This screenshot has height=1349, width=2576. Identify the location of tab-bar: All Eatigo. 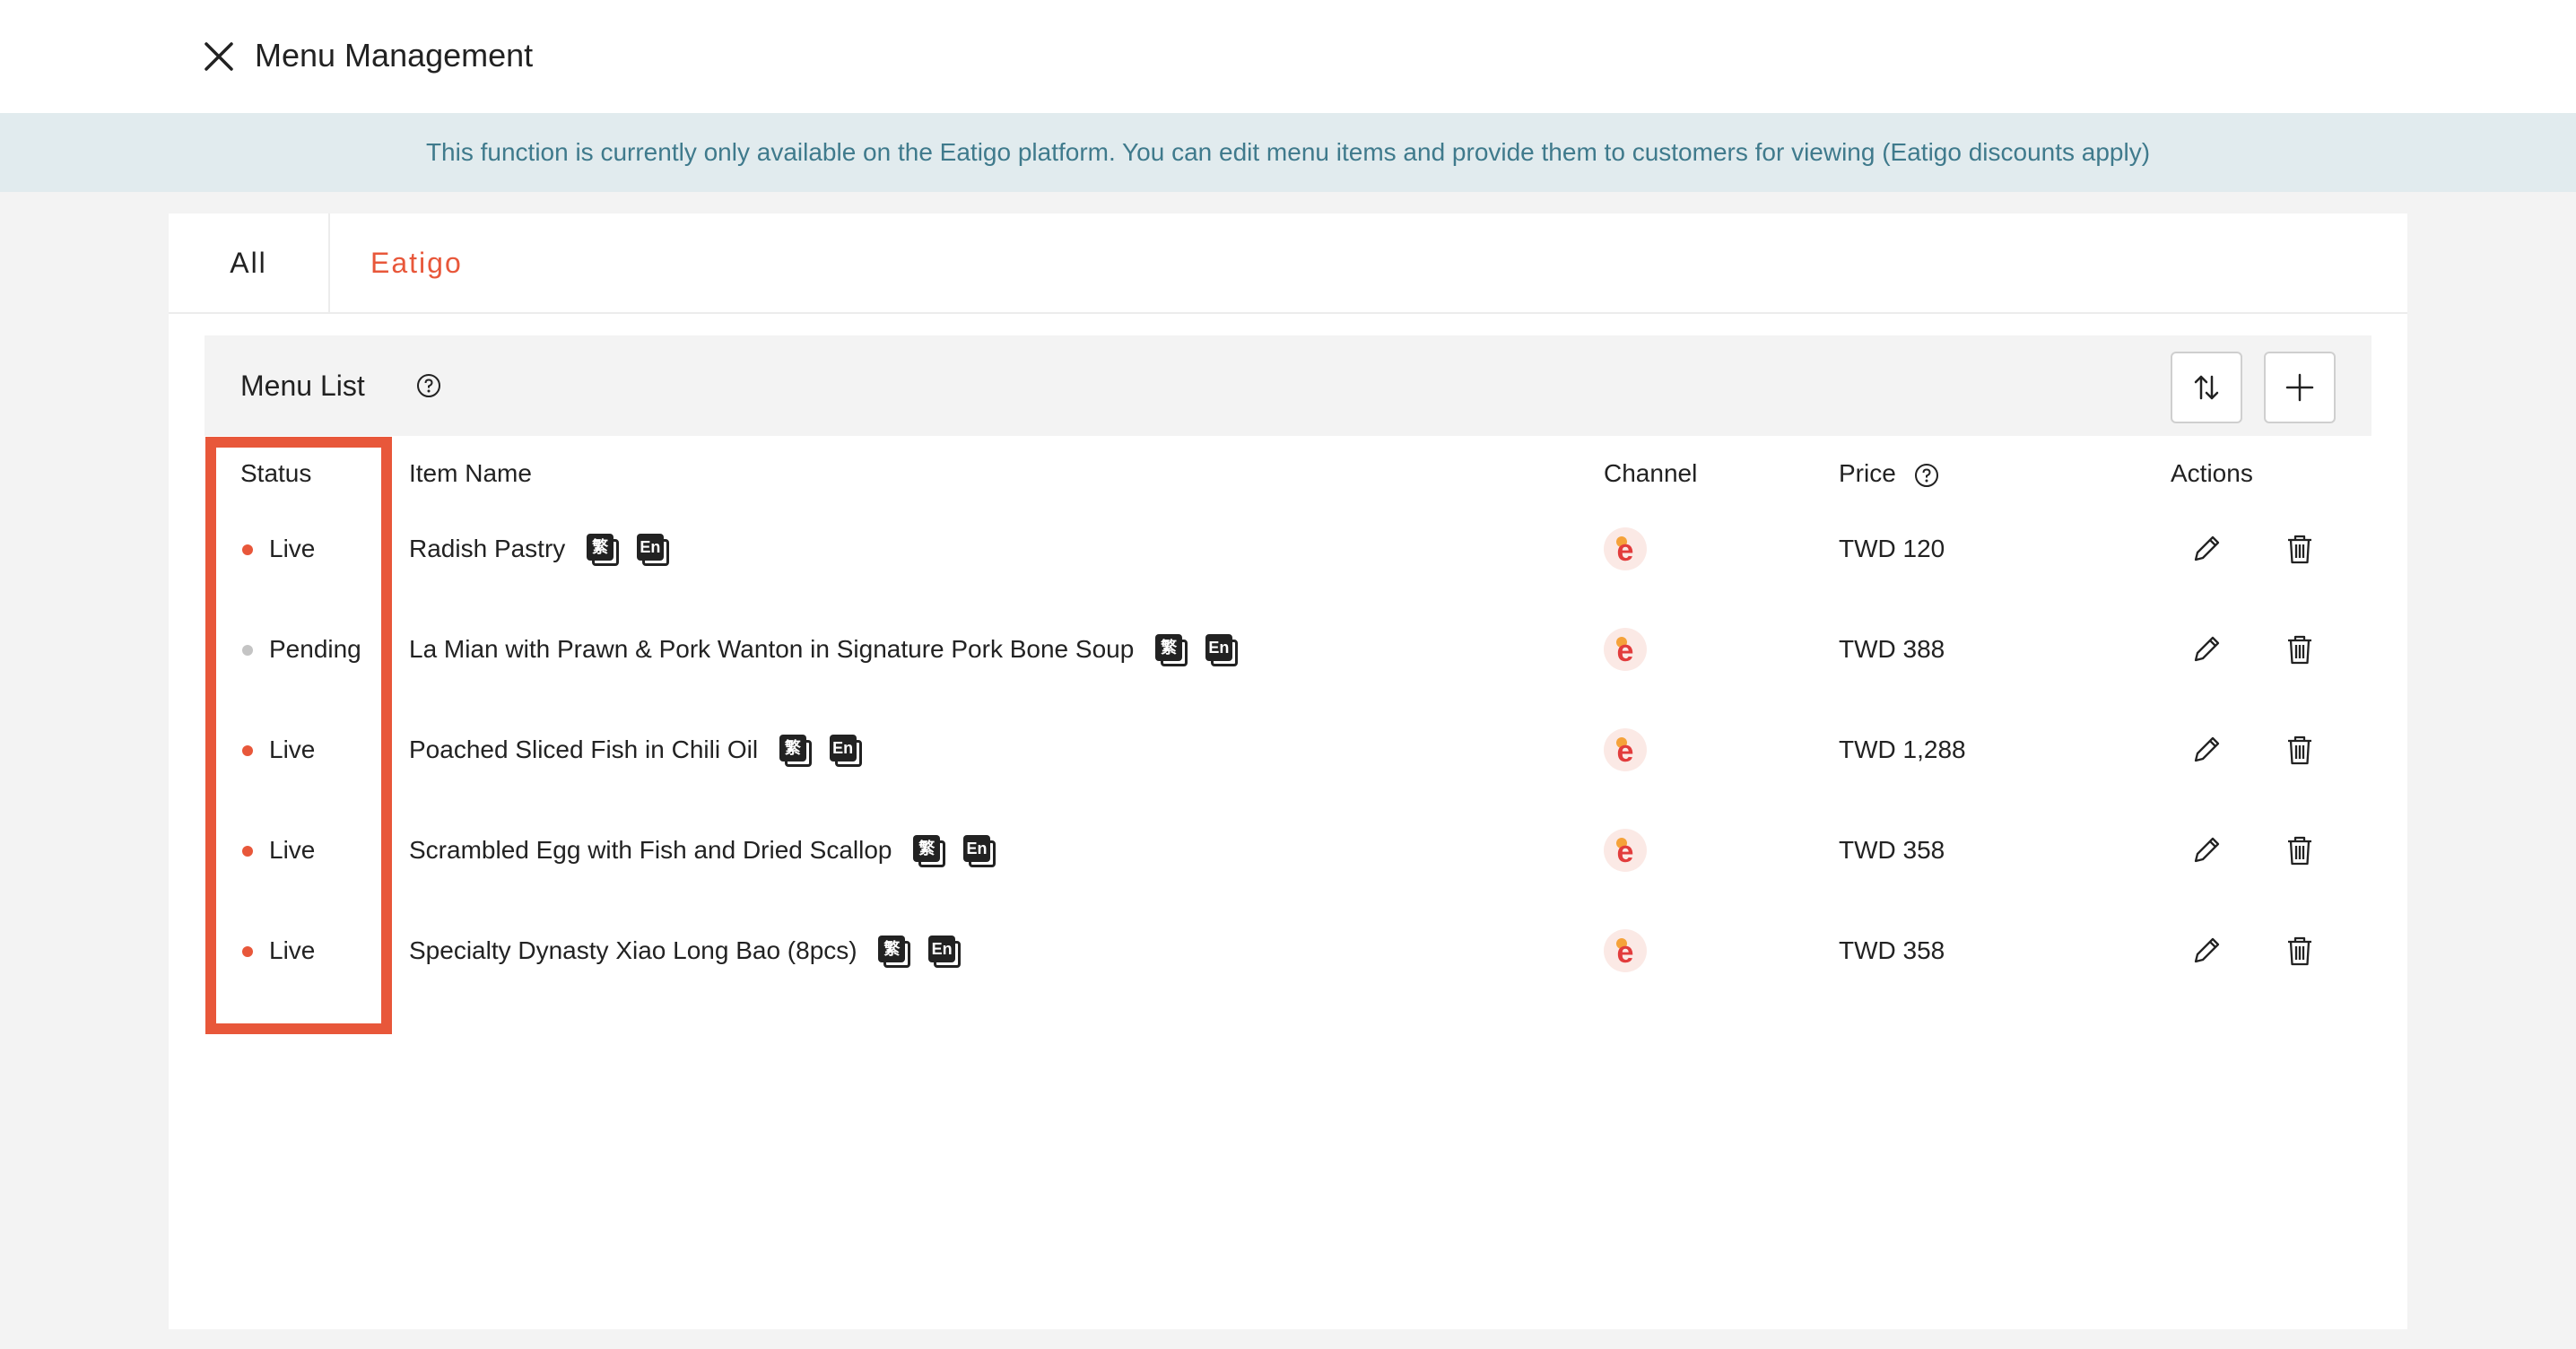
(1288, 263).